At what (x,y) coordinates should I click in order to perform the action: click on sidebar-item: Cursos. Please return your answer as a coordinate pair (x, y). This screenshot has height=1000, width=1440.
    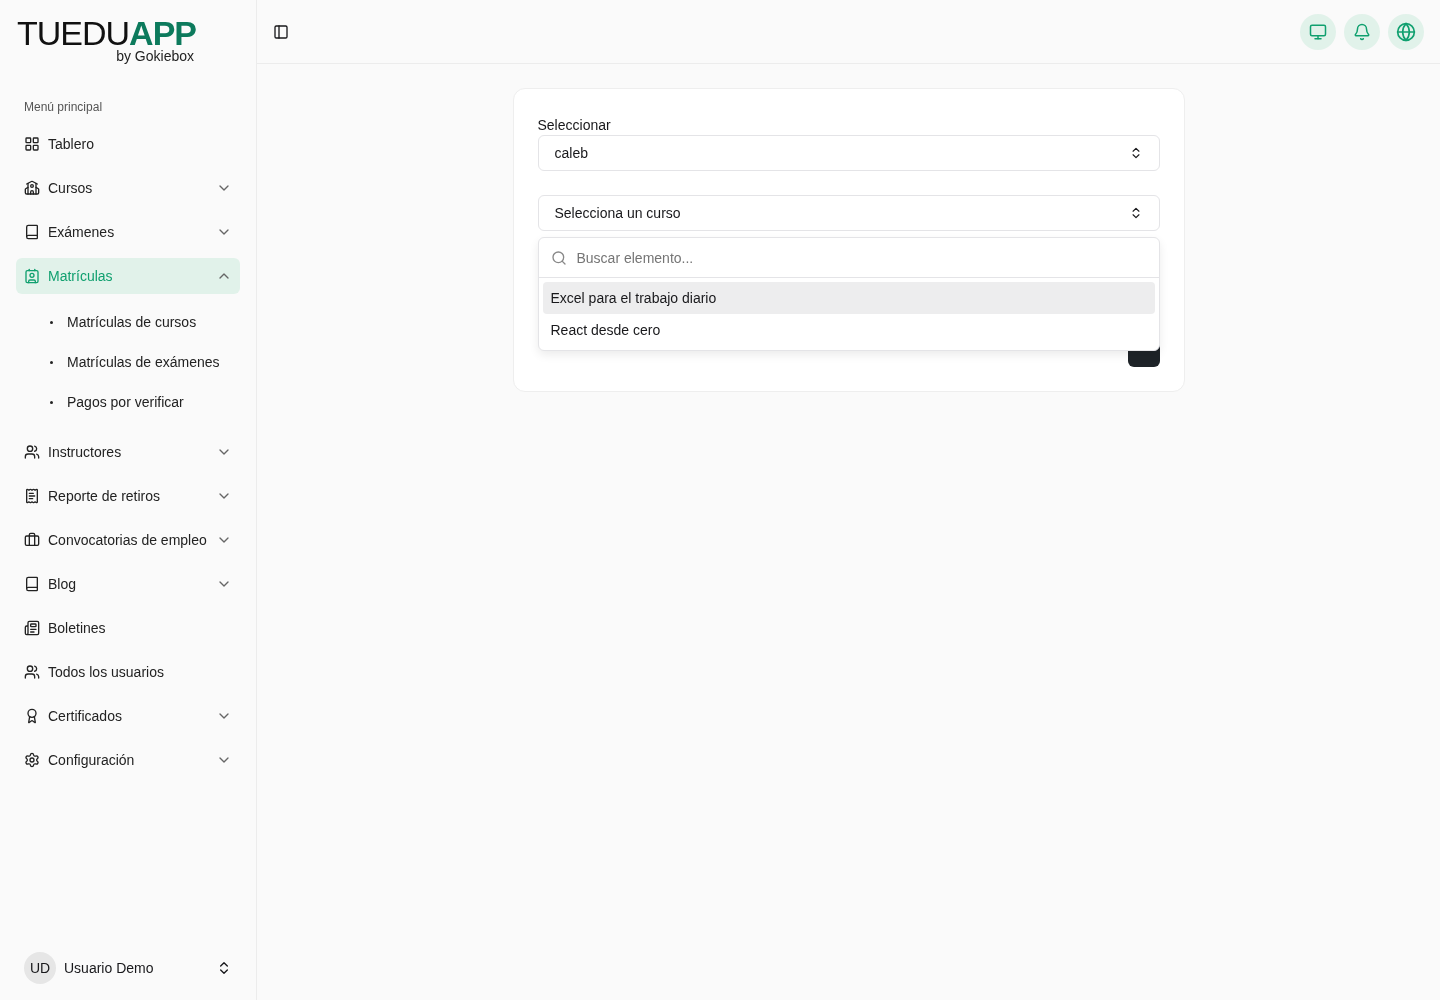
    Looking at the image, I should click on (128, 188).